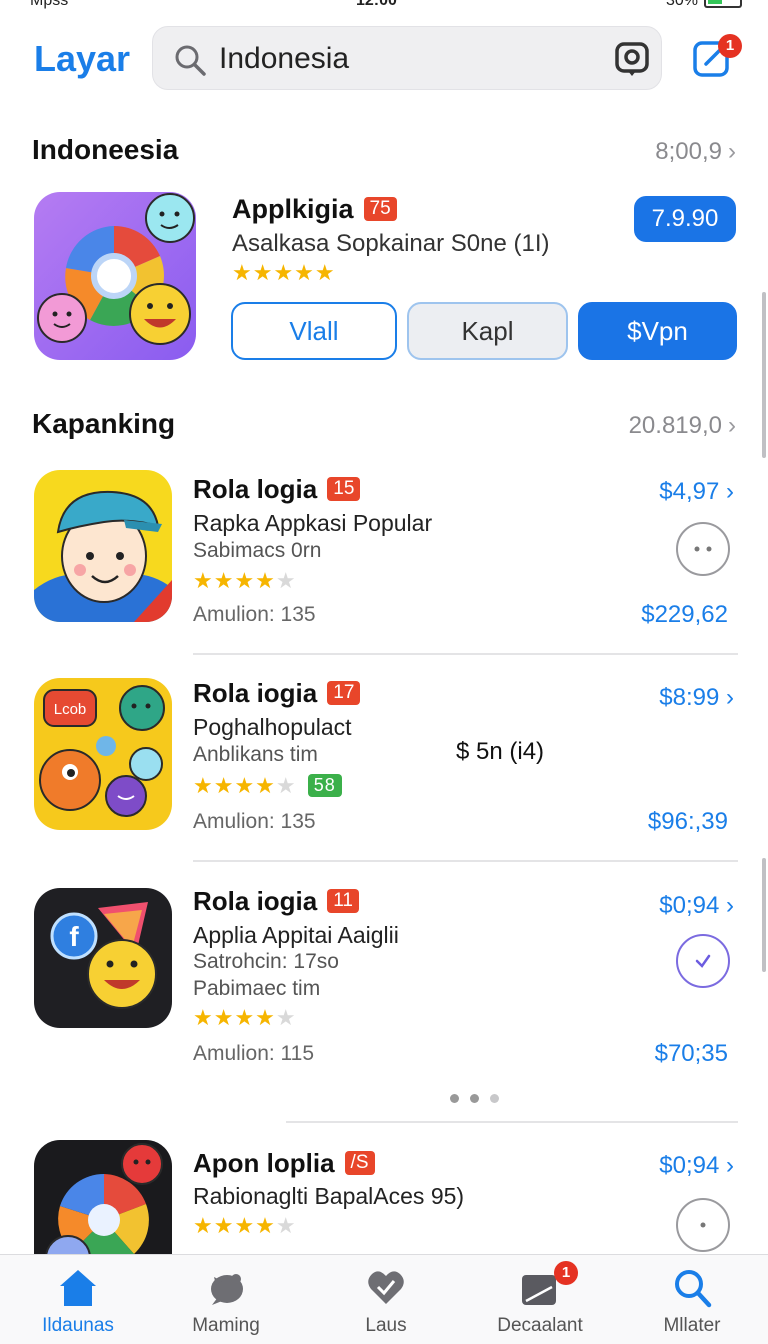  Describe the element at coordinates (657, 331) in the screenshot. I see `featured-action-open-button: $Vpn` at that location.